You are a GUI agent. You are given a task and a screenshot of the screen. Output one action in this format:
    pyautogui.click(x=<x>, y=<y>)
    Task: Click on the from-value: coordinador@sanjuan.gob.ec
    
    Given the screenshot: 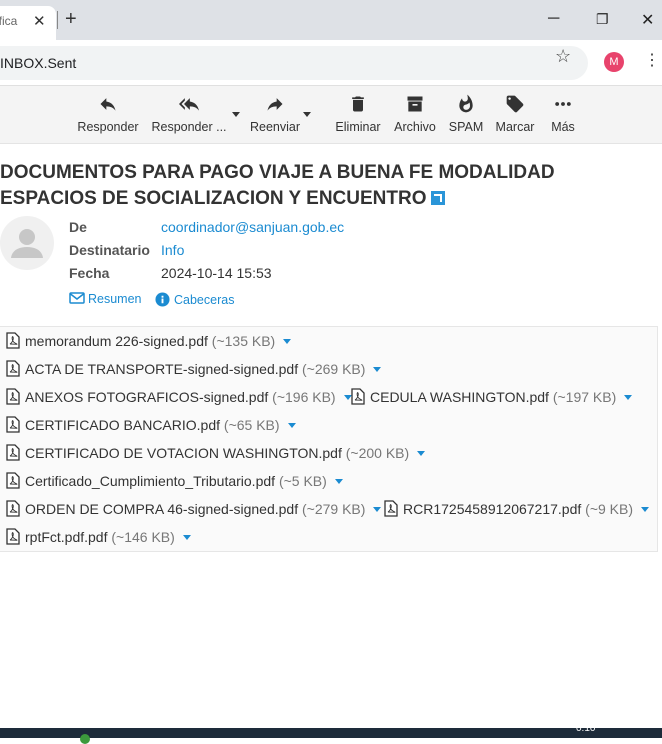 What is the action you would take?
    pyautogui.click(x=252, y=227)
    